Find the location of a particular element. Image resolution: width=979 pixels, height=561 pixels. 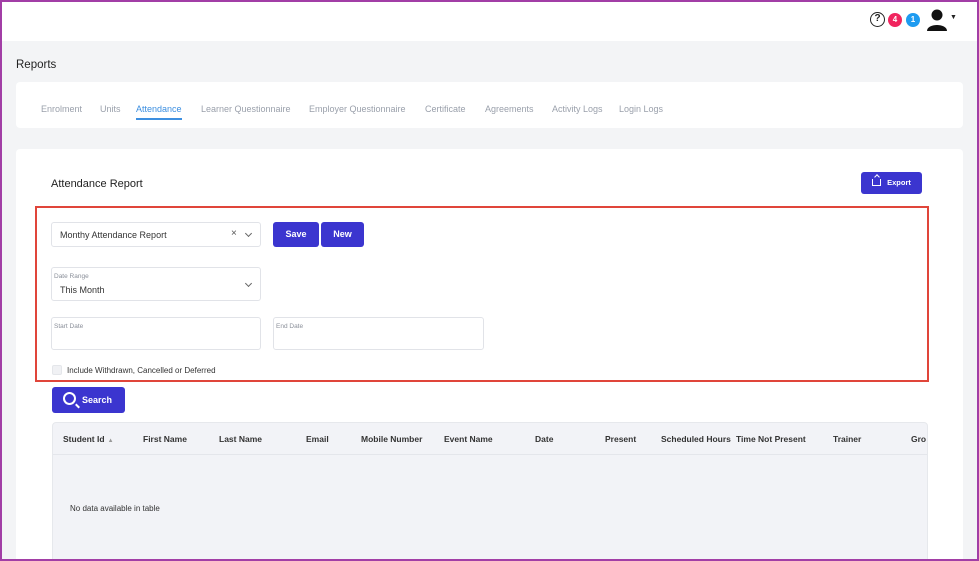

notification-badge-blue: 1 is located at coordinates (913, 20).